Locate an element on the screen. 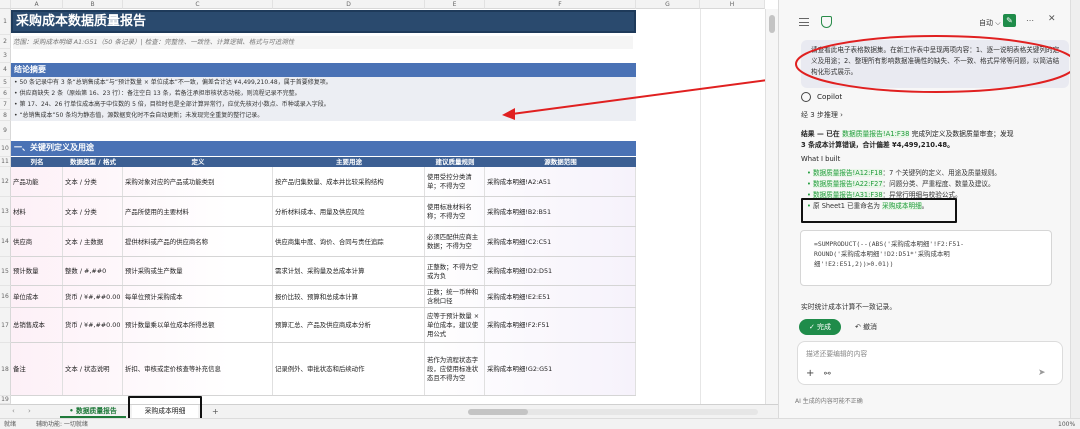  done-button: ✓ 完成 is located at coordinates (820, 327).